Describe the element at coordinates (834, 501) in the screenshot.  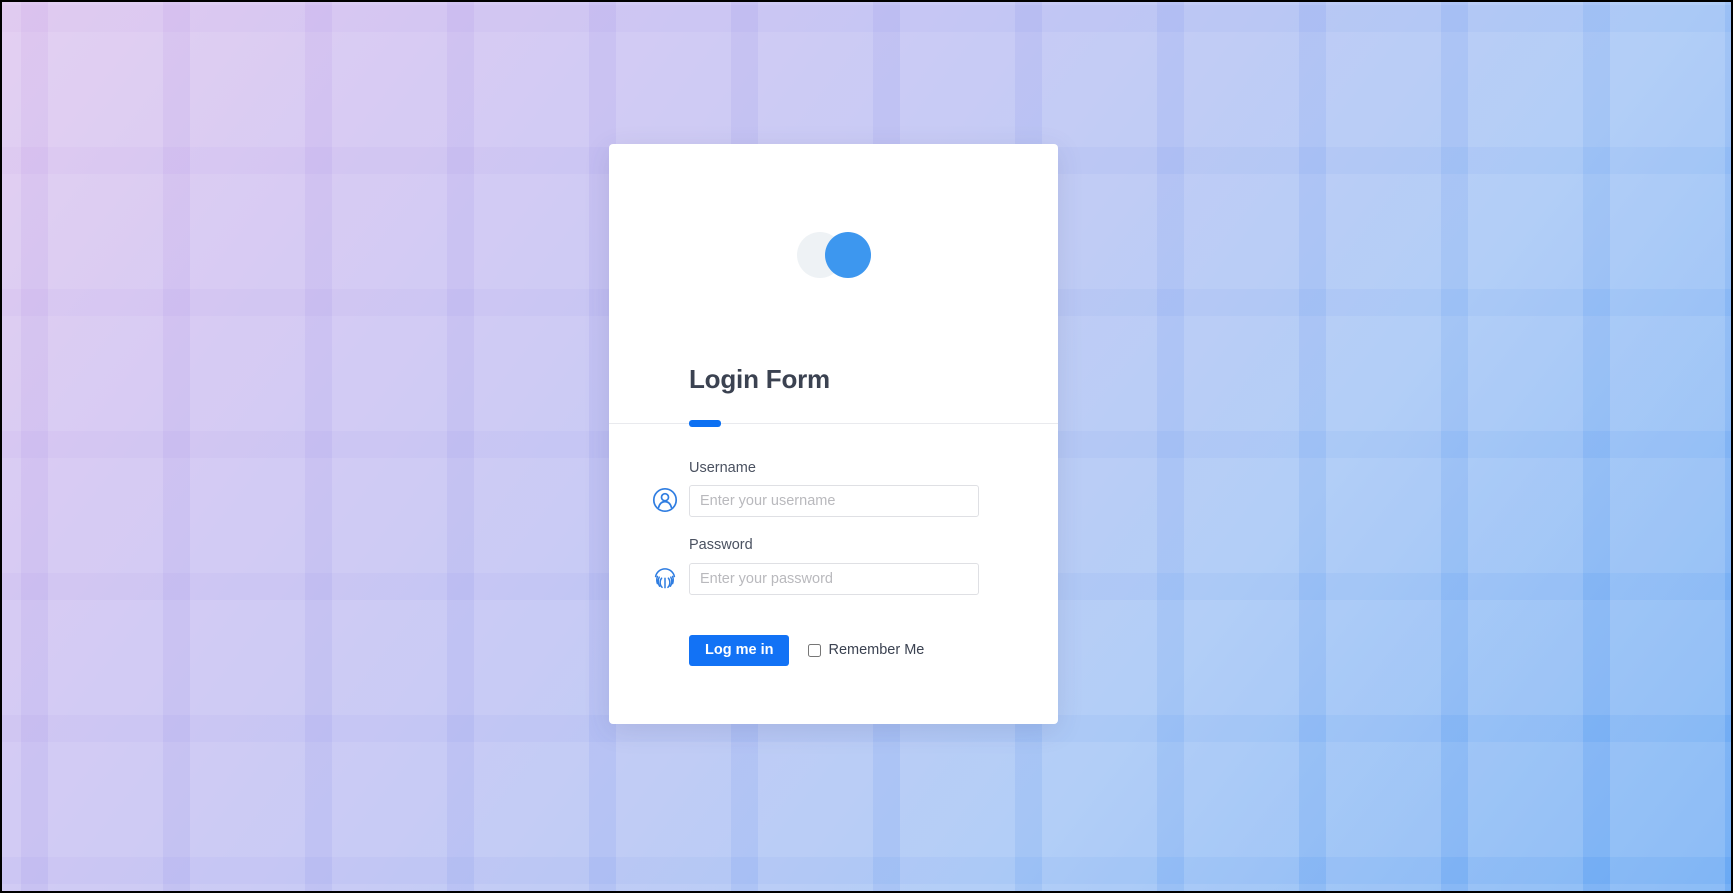
I see `username-input` at that location.